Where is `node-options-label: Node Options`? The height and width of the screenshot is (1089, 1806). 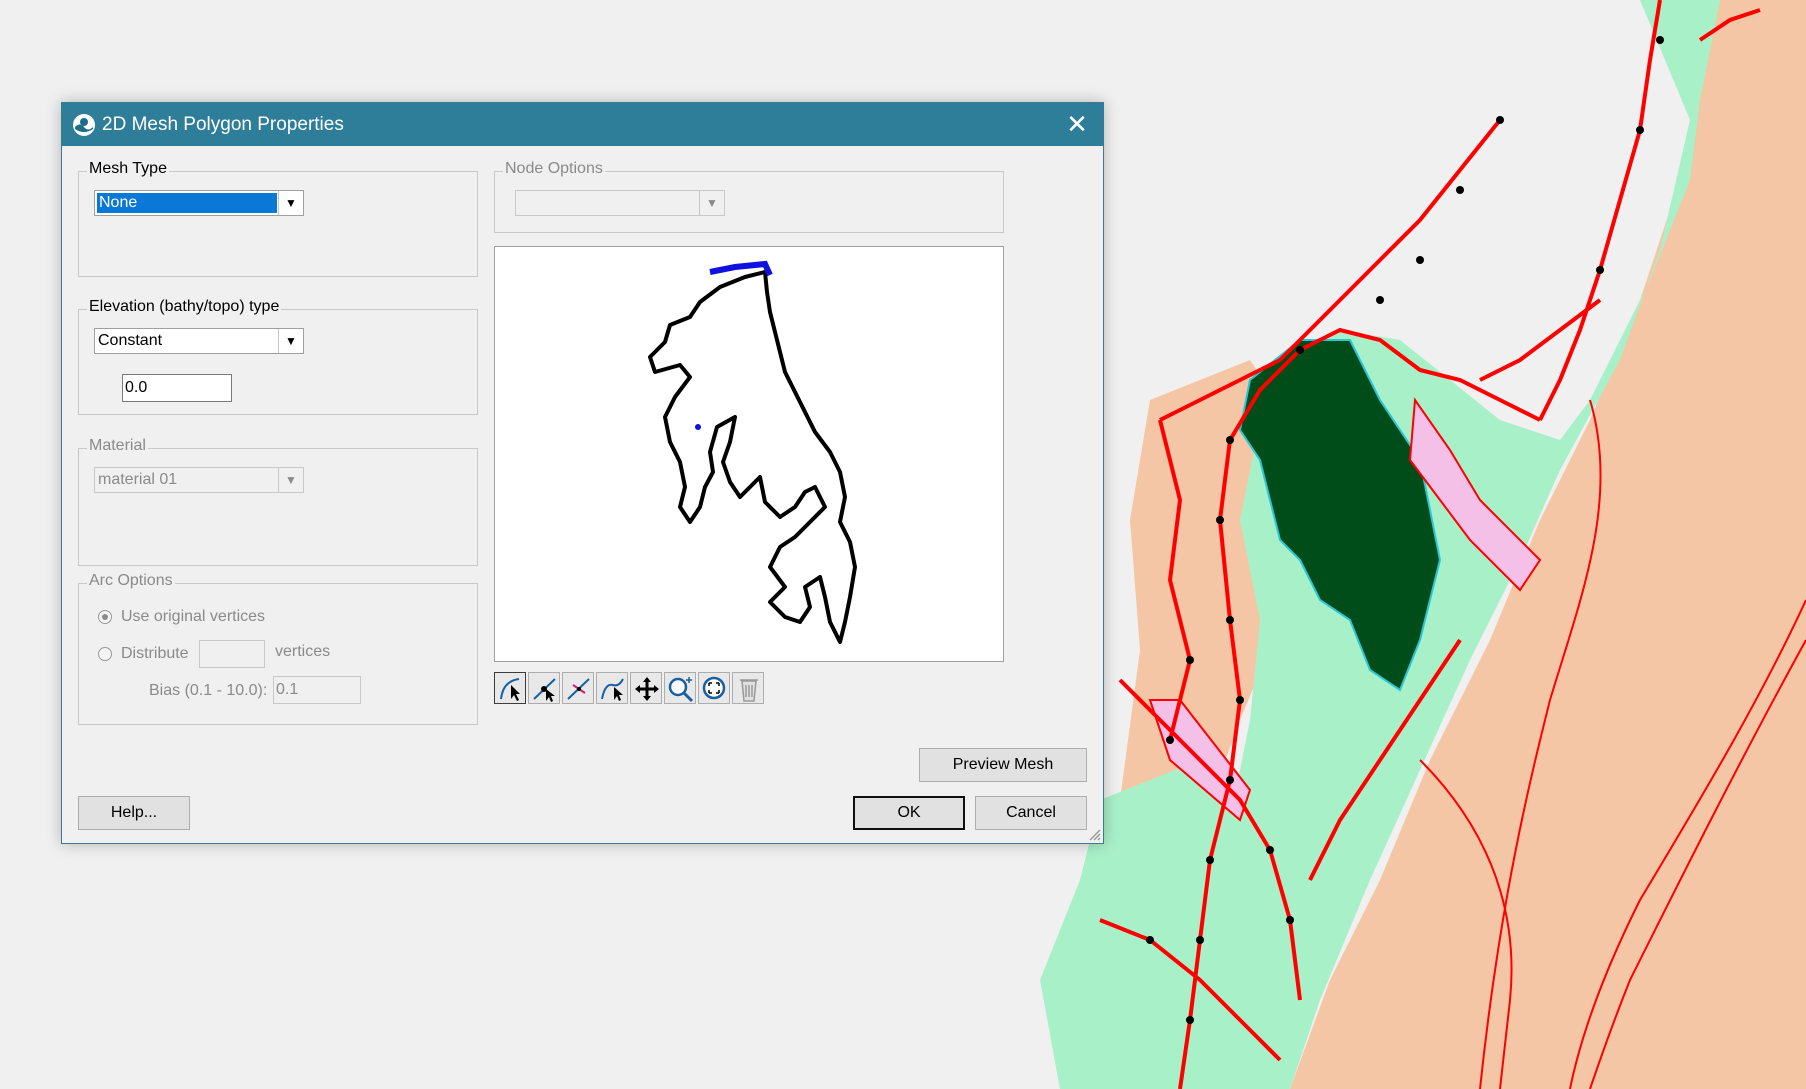 node-options-label: Node Options is located at coordinates (554, 169).